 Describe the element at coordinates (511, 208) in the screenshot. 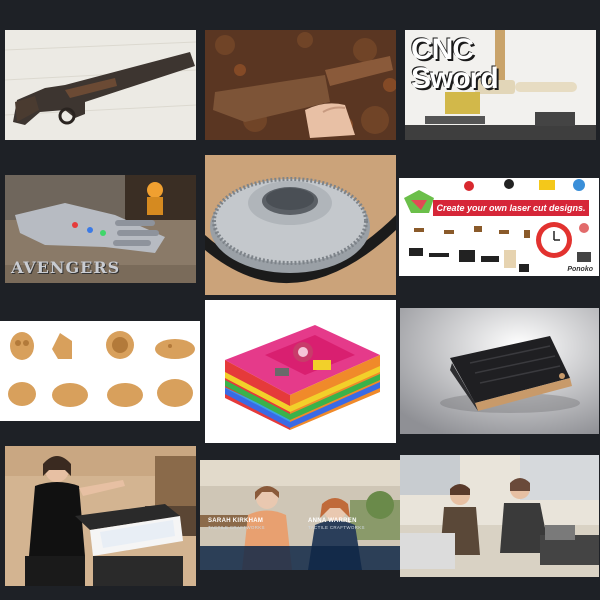

I see `laser-cut-banner: Create your own laser cut designs.` at that location.